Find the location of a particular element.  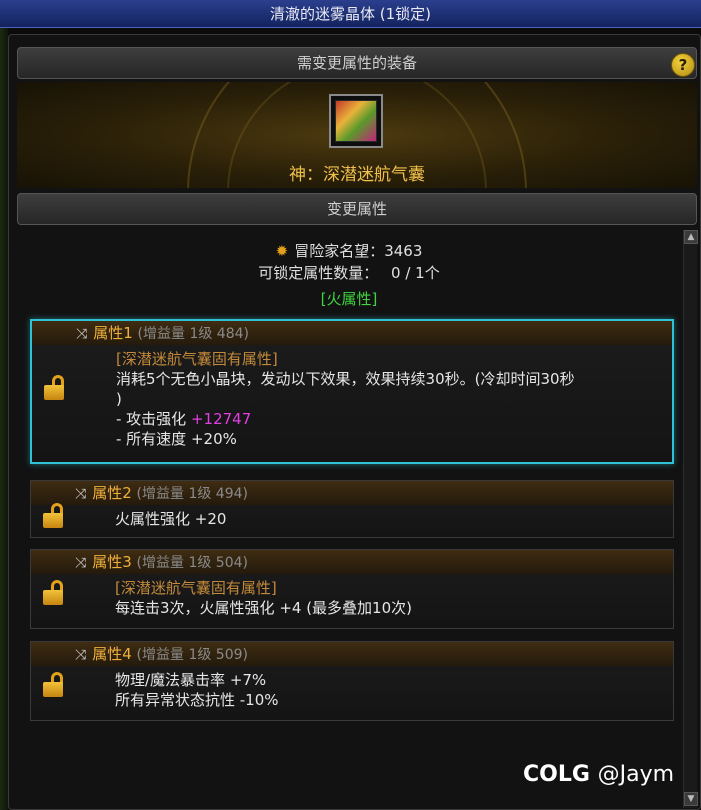

property-body: [深潜迷航气囊固有属性] 每连击3次，火属性强化 +4 (最多叠加10次) is located at coordinates (352, 599).